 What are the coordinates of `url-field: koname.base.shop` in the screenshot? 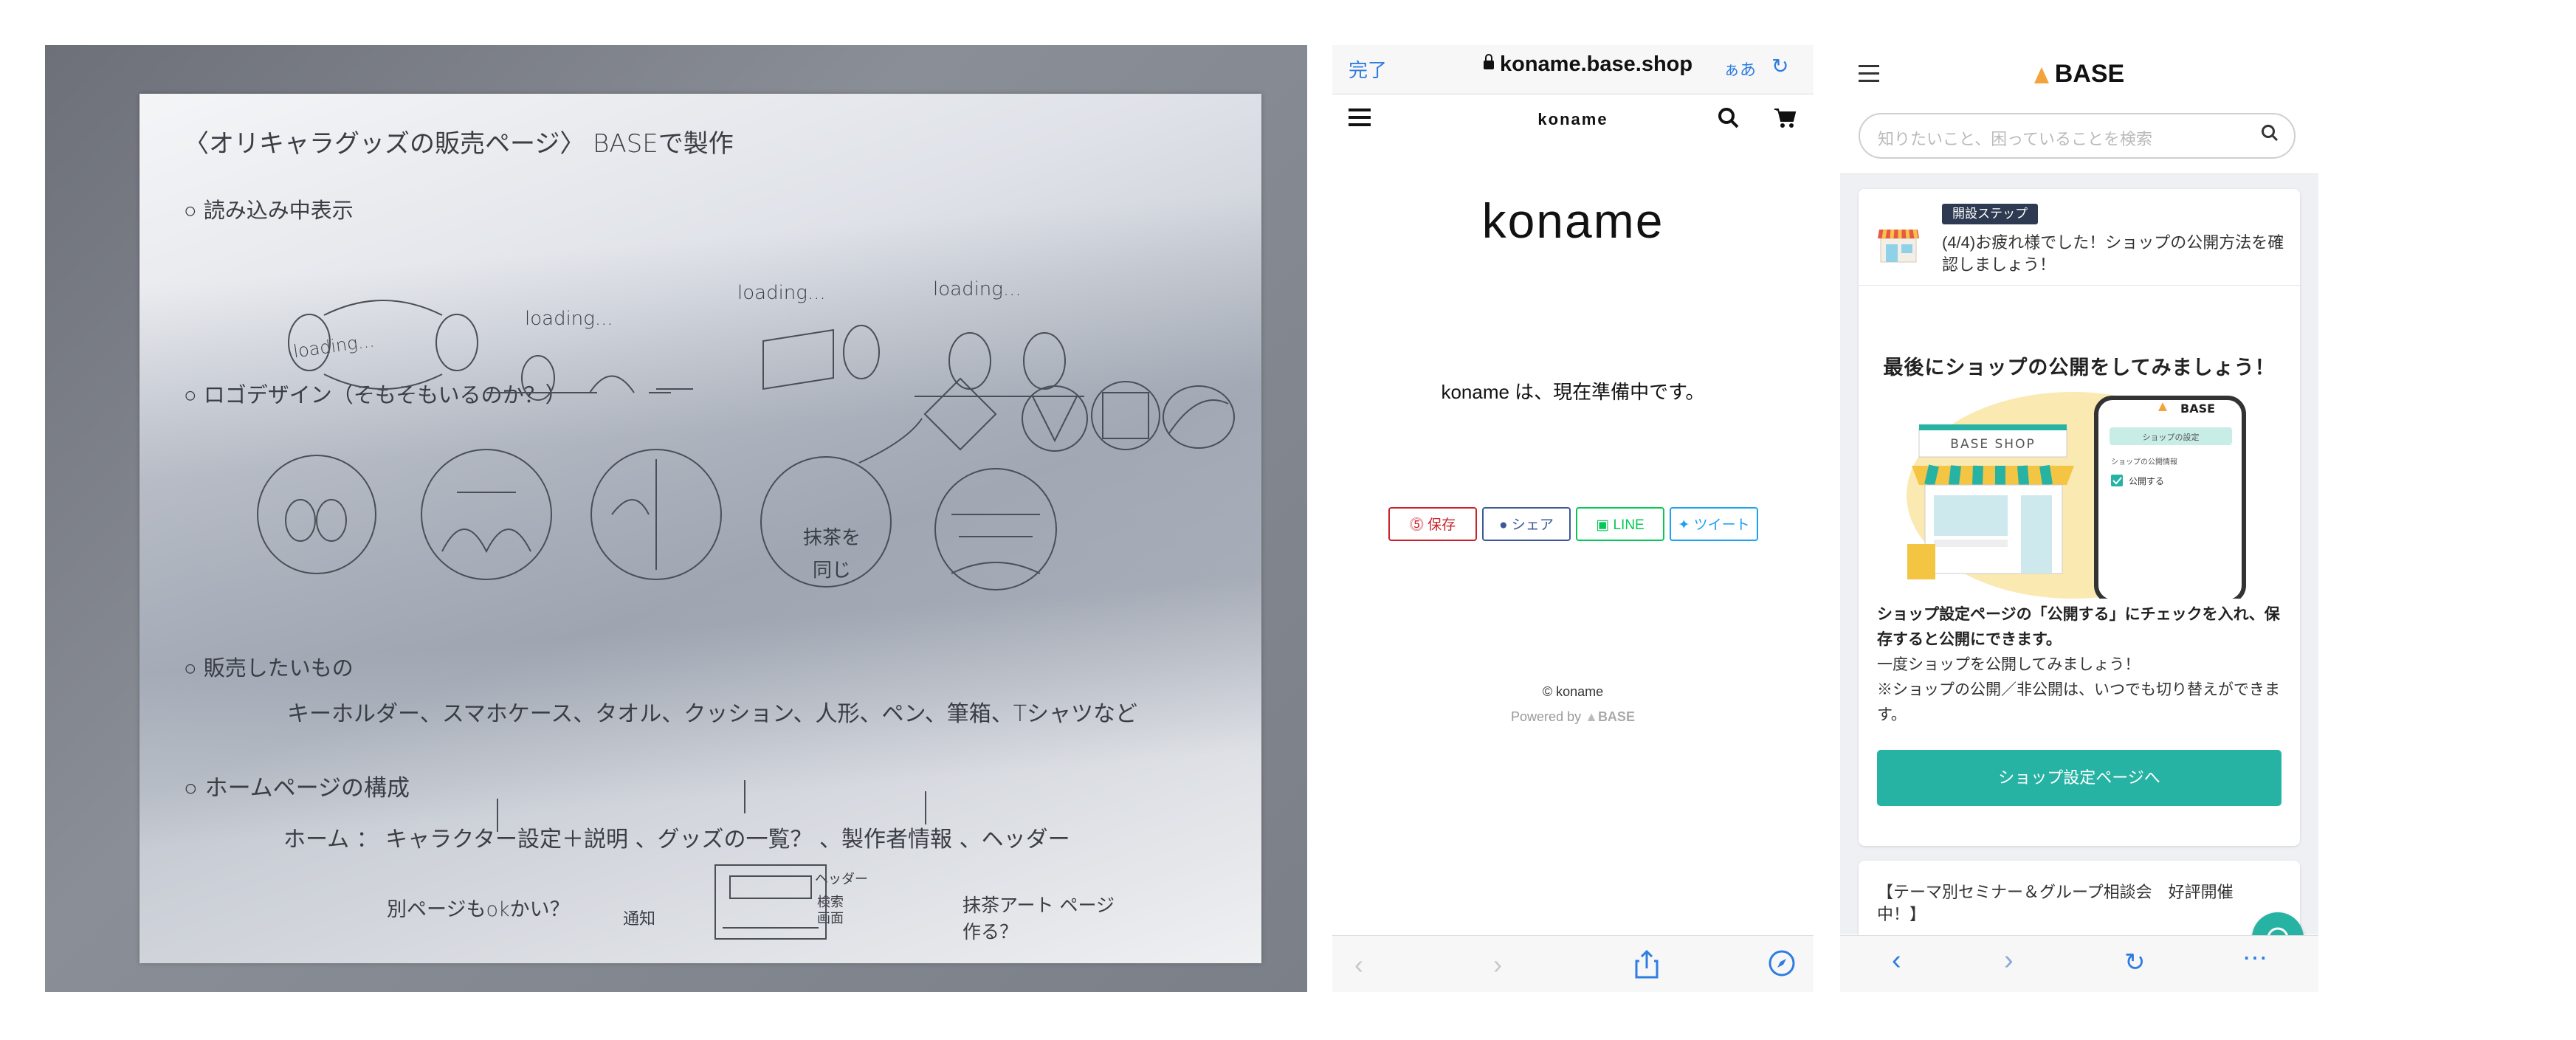 It's located at (1588, 64).